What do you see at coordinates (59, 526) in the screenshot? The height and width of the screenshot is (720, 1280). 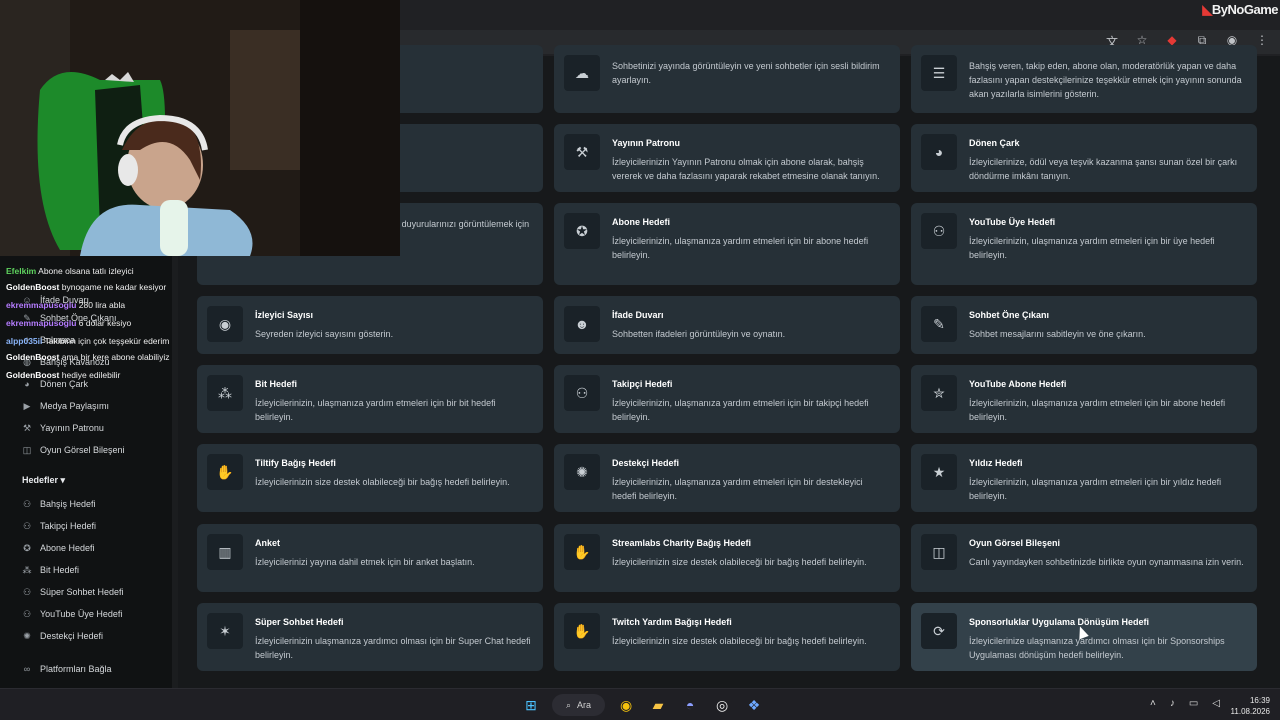 I see `sidebar-item-follower-goal: ⚇ Takipçi Hedefi` at bounding box center [59, 526].